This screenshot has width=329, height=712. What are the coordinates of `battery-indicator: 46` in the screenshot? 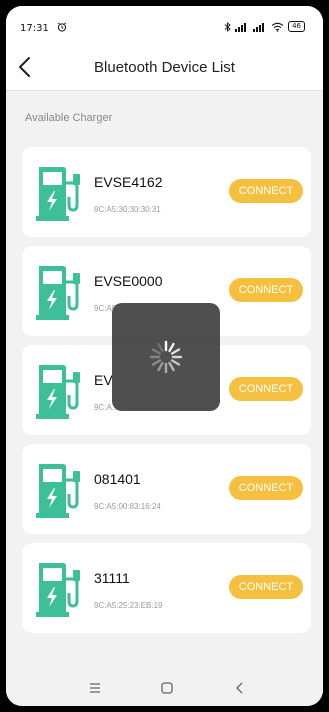 It's located at (296, 26).